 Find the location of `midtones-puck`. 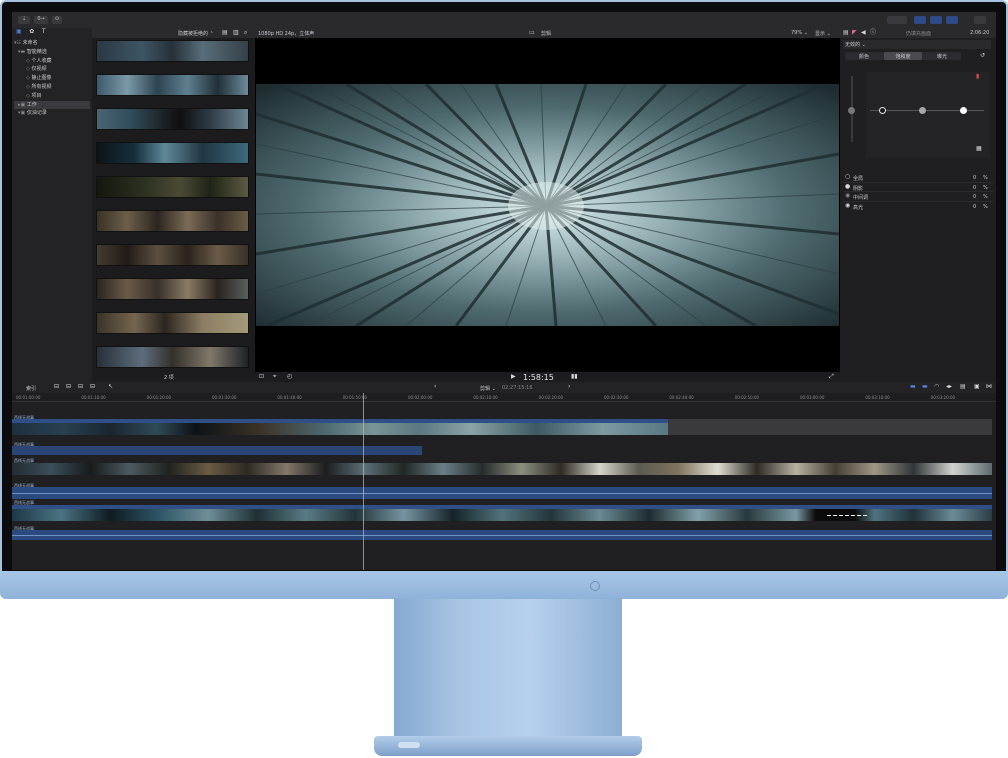

midtones-puck is located at coordinates (922, 110).